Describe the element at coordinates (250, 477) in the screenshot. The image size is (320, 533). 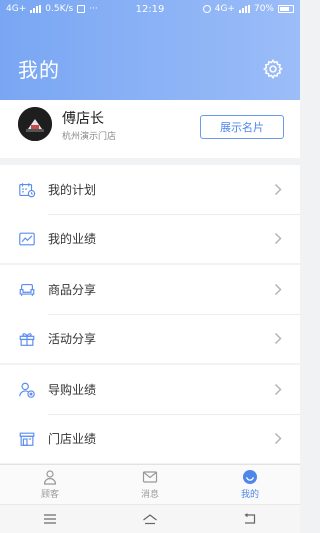
I see `smile-icon` at that location.